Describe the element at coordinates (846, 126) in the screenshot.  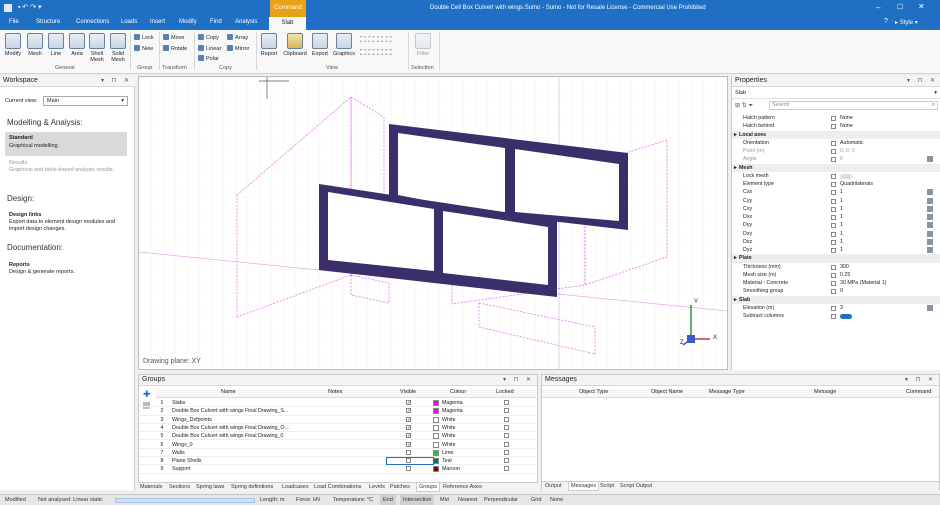
I see `property-value: None` at that location.